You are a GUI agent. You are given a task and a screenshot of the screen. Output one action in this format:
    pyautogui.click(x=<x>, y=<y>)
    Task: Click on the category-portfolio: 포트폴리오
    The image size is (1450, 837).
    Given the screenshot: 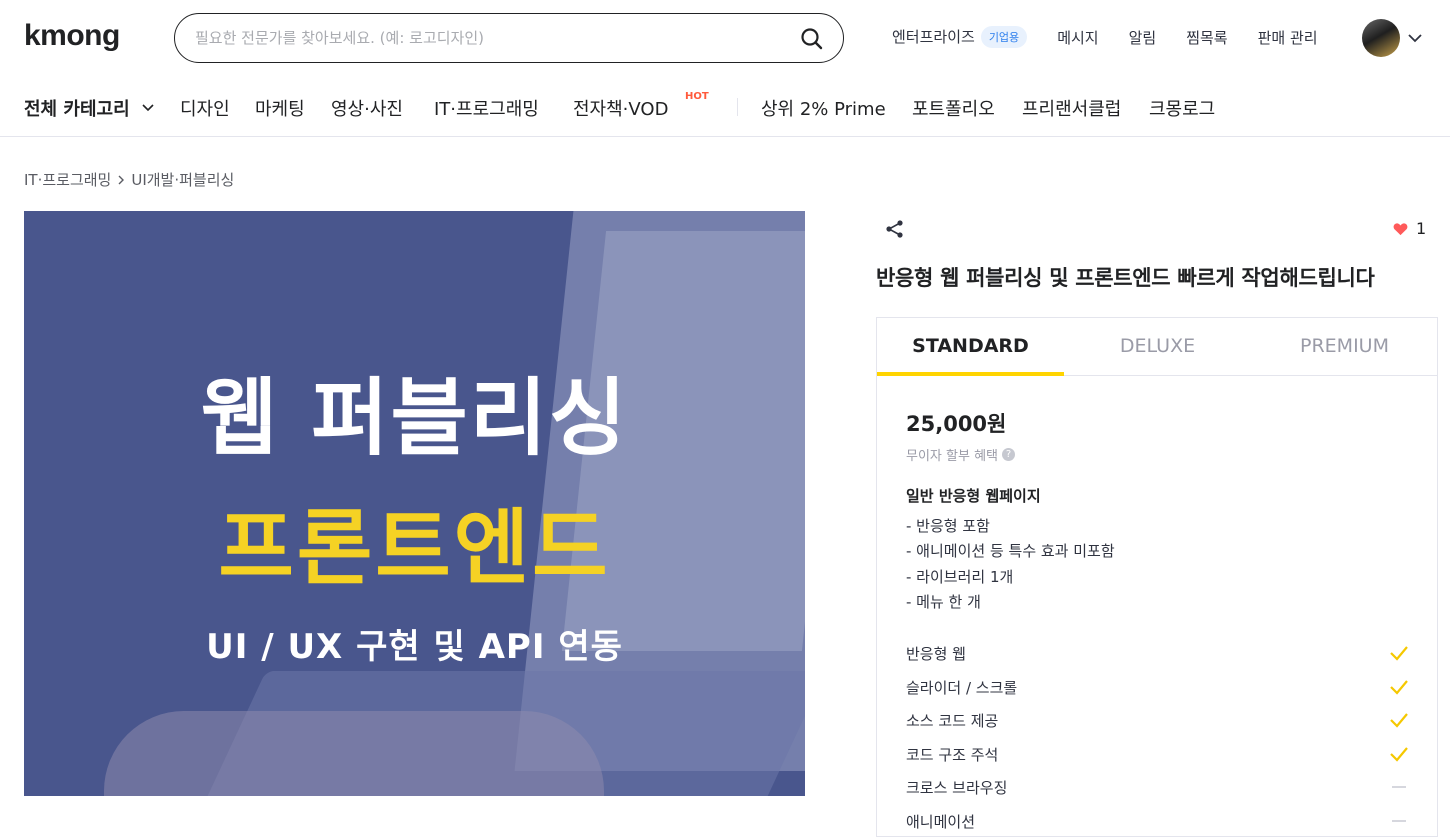 What is the action you would take?
    pyautogui.click(x=953, y=108)
    